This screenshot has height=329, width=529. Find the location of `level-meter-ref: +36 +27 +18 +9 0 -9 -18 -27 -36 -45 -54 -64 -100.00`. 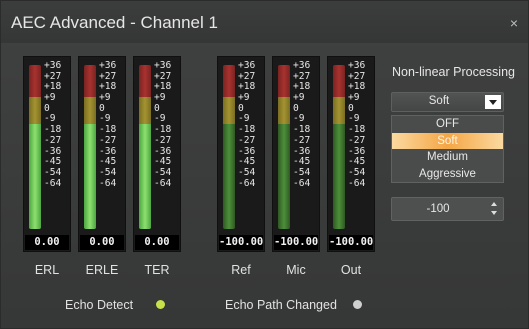

level-meter-ref: +36 +27 +18 +9 0 -9 -18 -27 -36 -45 -54 -64 -100.00 is located at coordinates (241, 154).